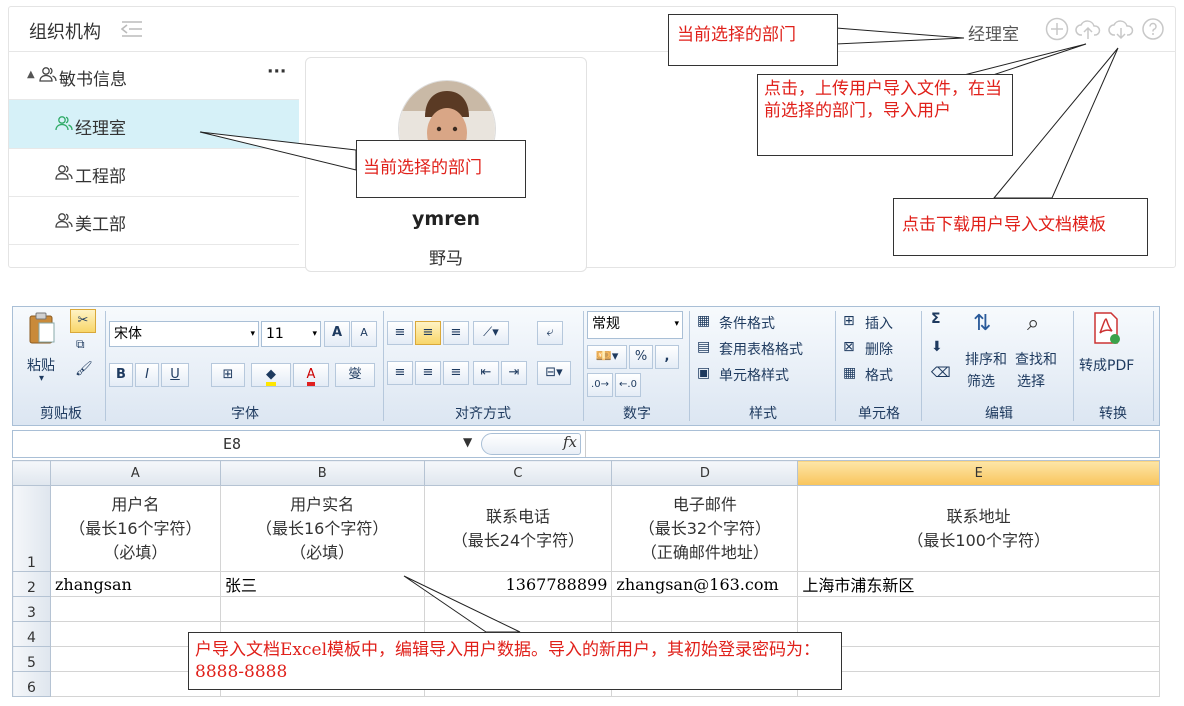  I want to click on currency-icon: 💴▾, so click(607, 357).